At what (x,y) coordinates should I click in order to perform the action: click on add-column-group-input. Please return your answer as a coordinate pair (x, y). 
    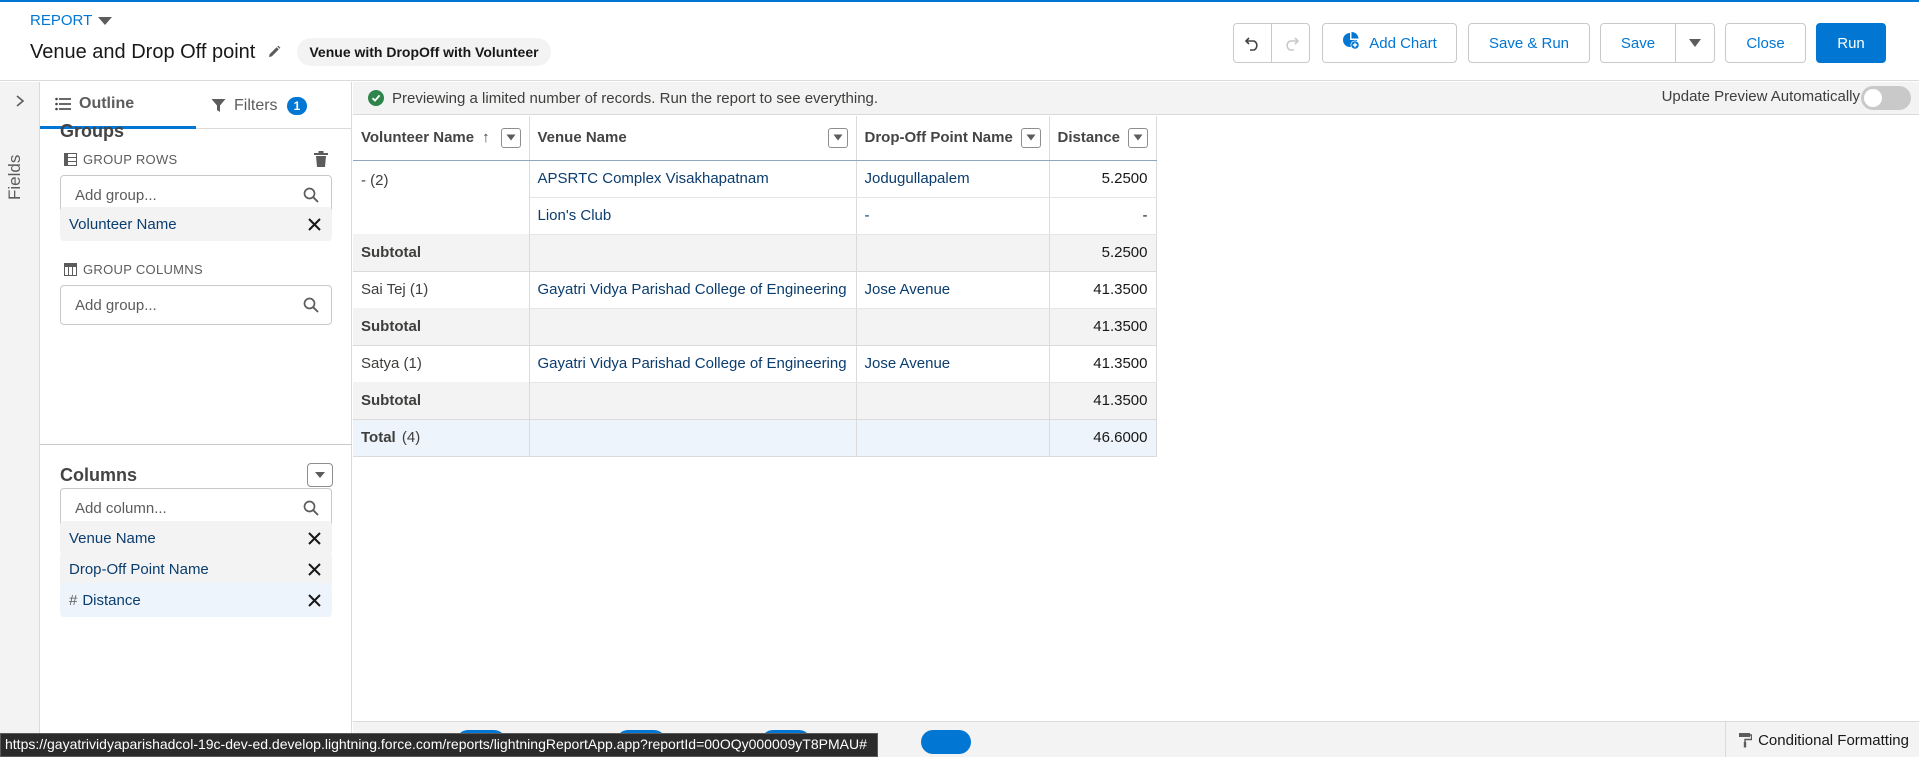
    Looking at the image, I should click on (189, 305).